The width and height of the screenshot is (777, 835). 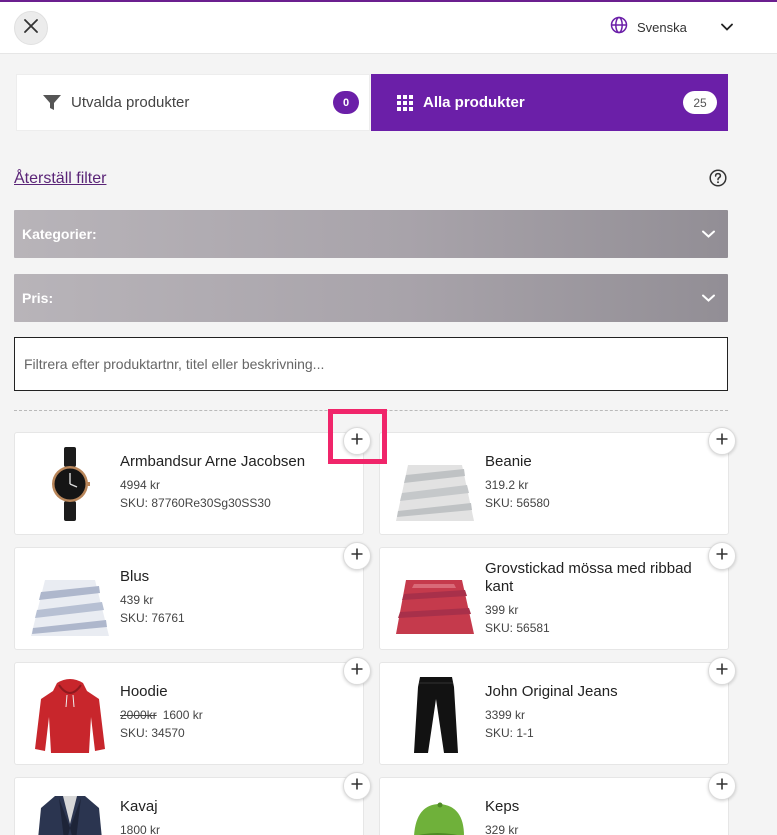 What do you see at coordinates (189, 806) in the screenshot?
I see `product-card: Kavaj 1800 kr` at bounding box center [189, 806].